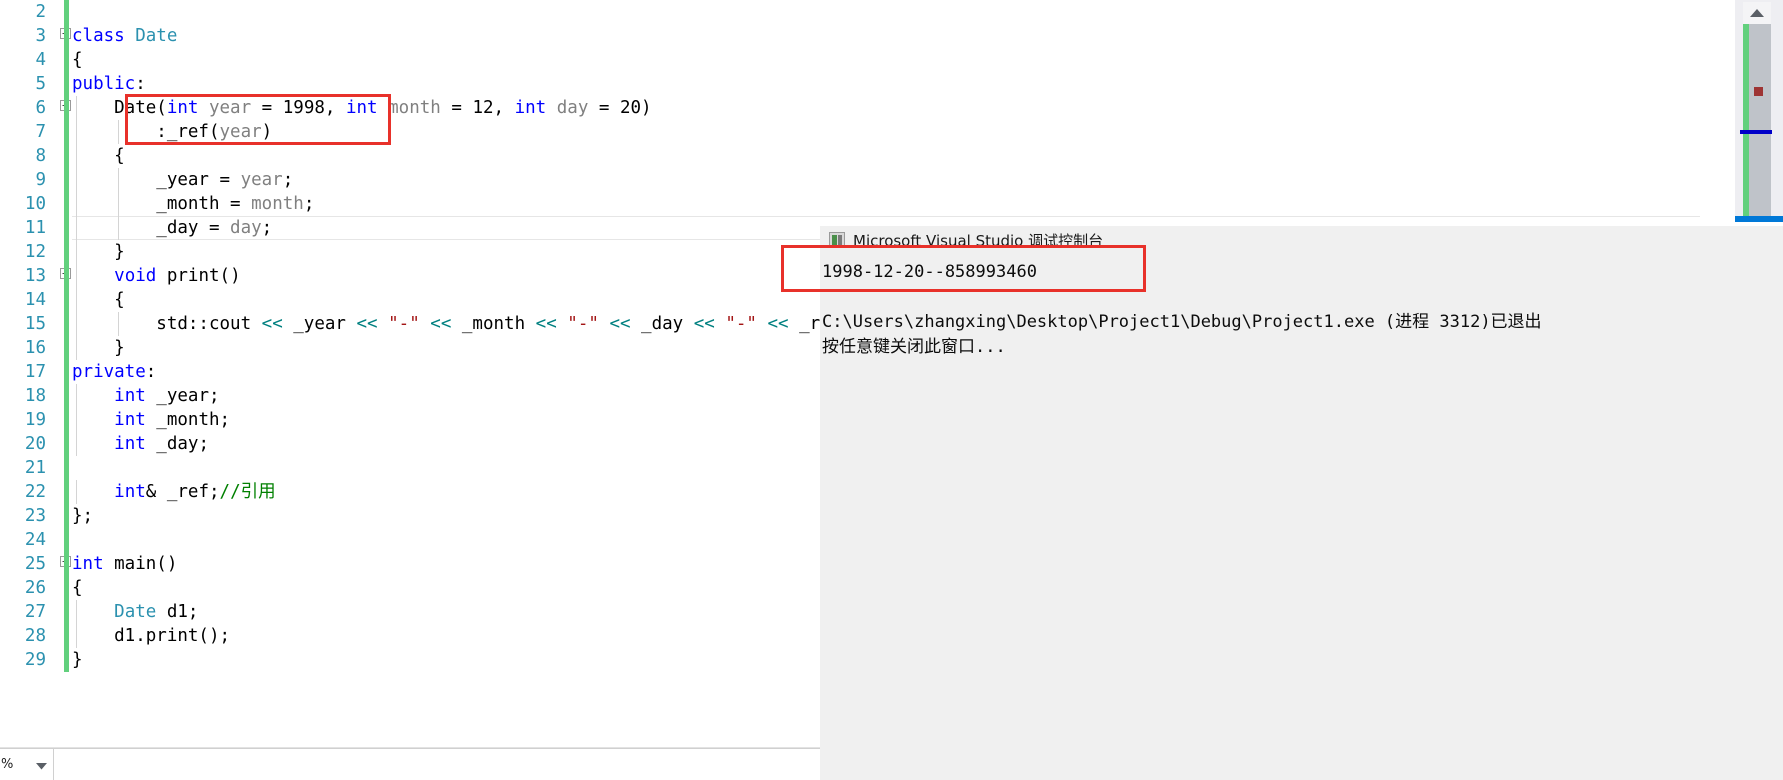 The width and height of the screenshot is (1783, 780). What do you see at coordinates (172, 132) in the screenshot?
I see `code-text: :_ref(year)` at bounding box center [172, 132].